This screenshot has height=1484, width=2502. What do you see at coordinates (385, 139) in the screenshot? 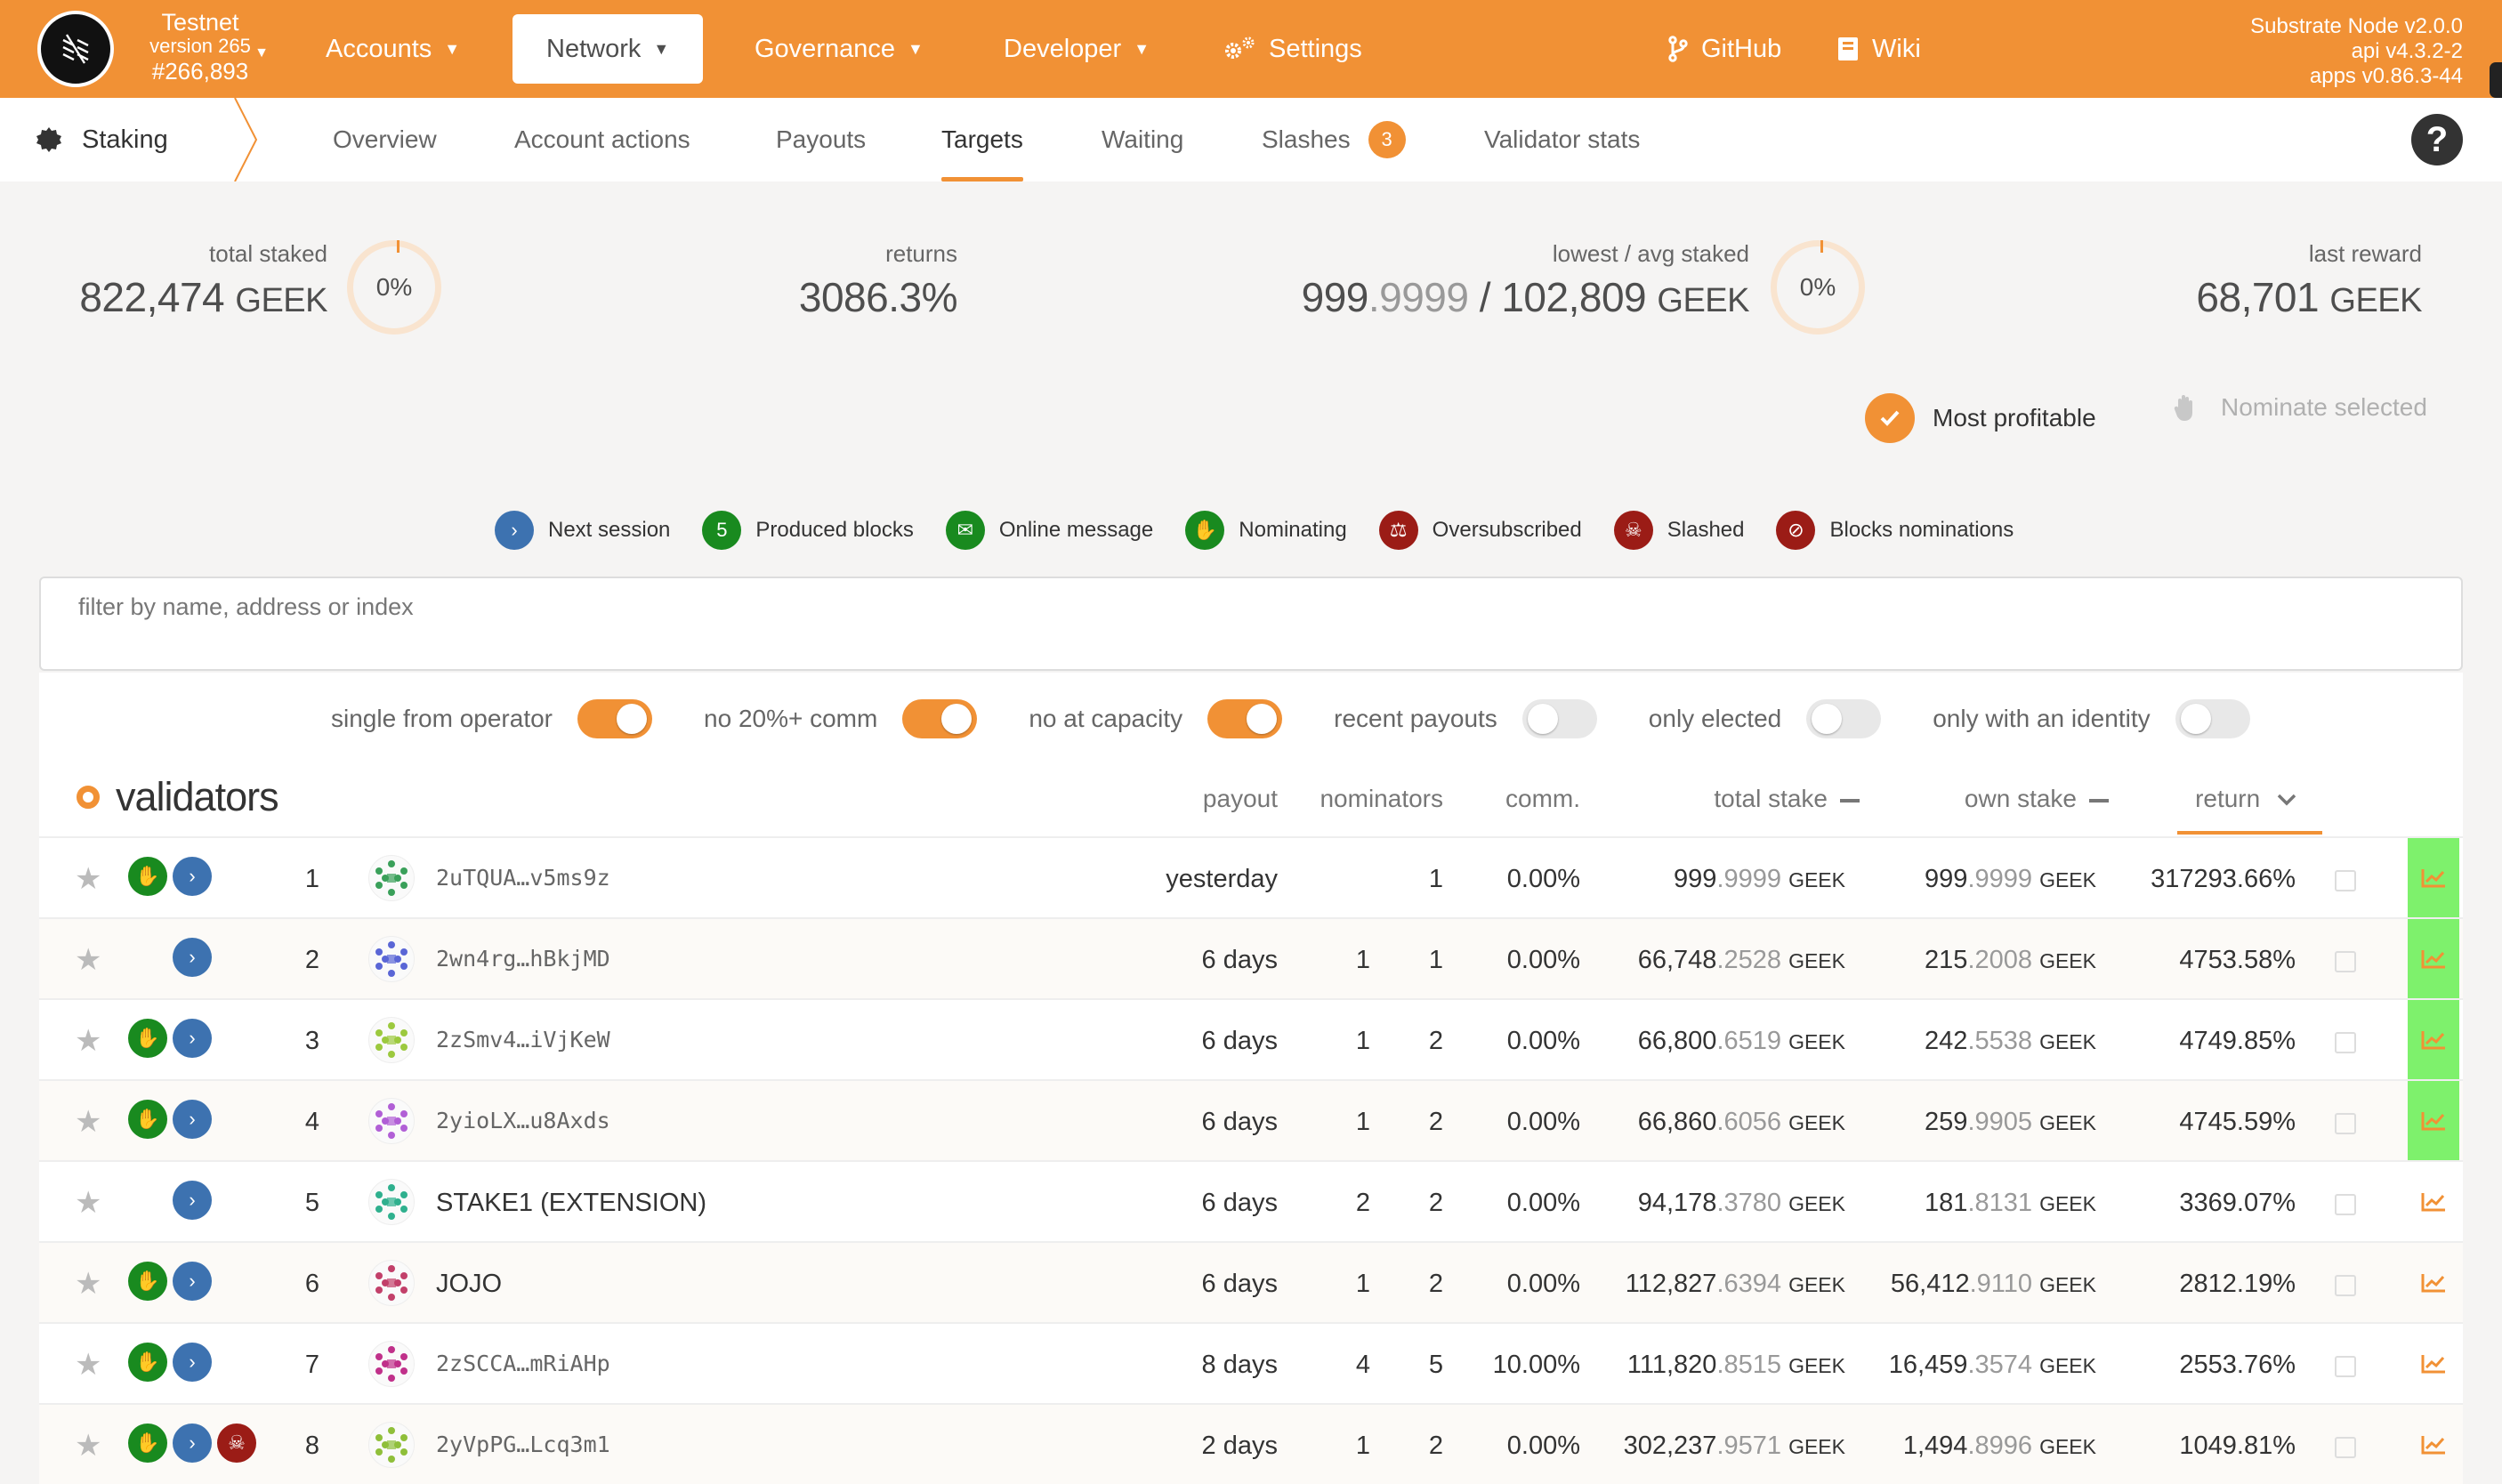
I see `tab-overview: Overview` at bounding box center [385, 139].